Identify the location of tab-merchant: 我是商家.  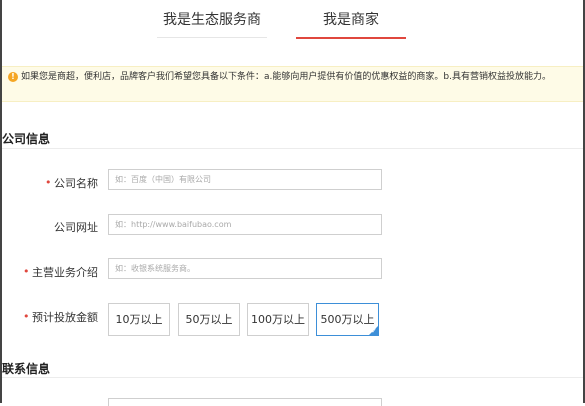
(351, 24).